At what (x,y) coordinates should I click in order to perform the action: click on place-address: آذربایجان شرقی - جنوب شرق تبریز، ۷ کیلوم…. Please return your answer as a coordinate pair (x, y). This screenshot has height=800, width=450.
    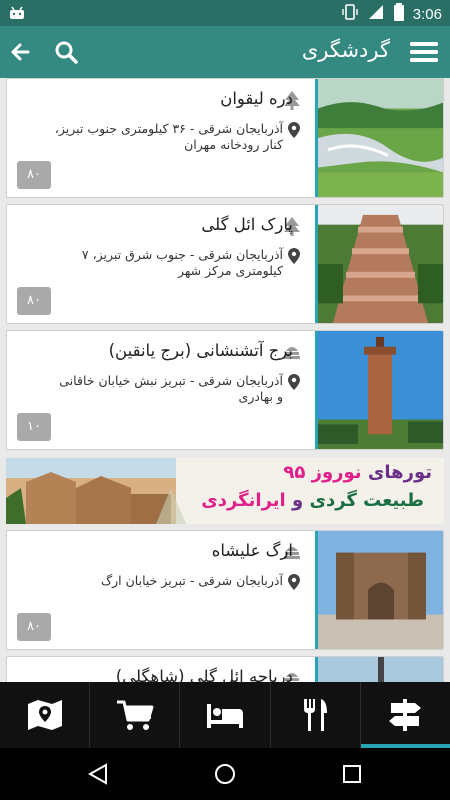
    Looking at the image, I should click on (182, 262).